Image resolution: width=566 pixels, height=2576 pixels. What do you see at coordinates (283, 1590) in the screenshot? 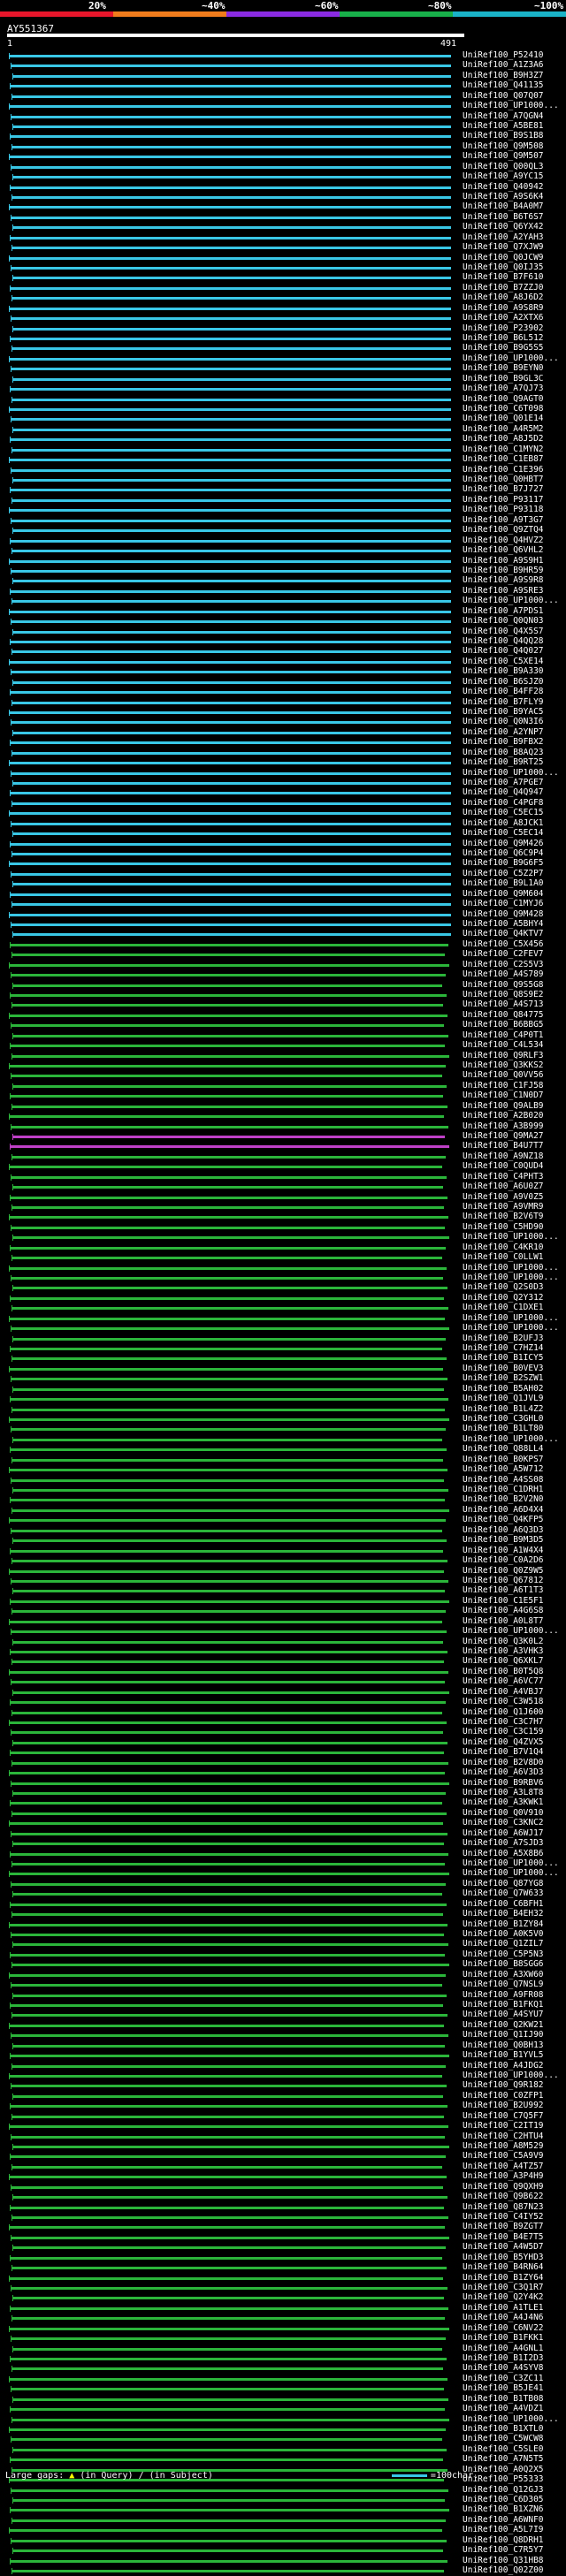
I see `hit-row: UniRef100_A6T1T3` at bounding box center [283, 1590].